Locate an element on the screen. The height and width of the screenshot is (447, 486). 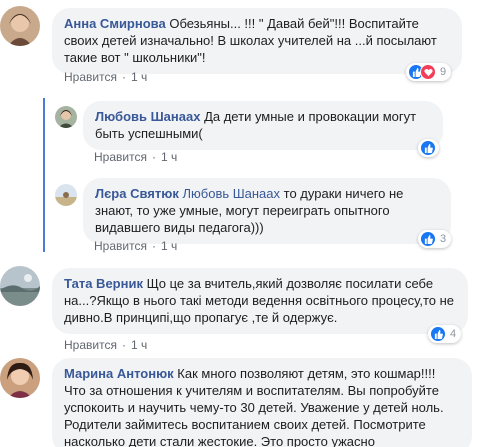
reaction-count: 4 is located at coordinates (453, 334).